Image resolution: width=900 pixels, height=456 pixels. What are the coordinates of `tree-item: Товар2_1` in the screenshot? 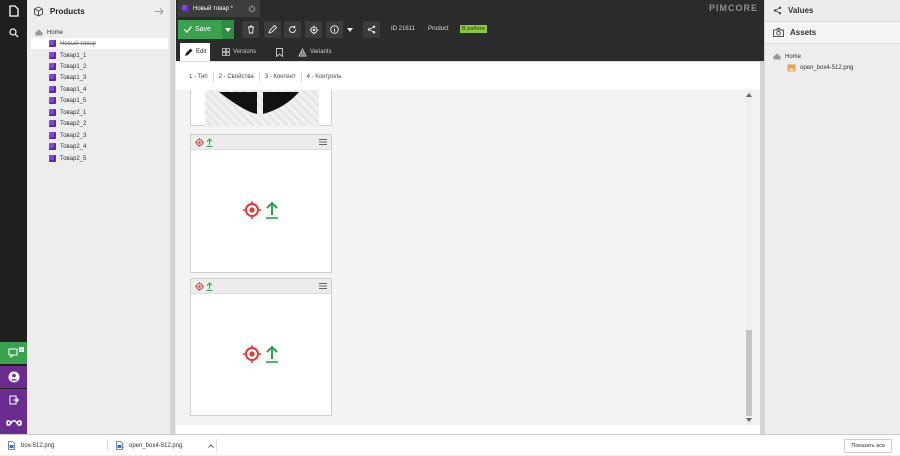 It's located at (67, 112).